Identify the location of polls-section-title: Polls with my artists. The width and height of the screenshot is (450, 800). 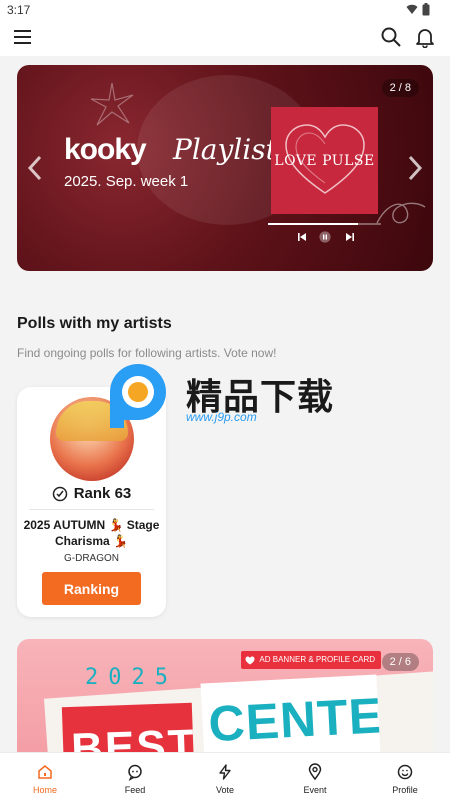
(94, 323).